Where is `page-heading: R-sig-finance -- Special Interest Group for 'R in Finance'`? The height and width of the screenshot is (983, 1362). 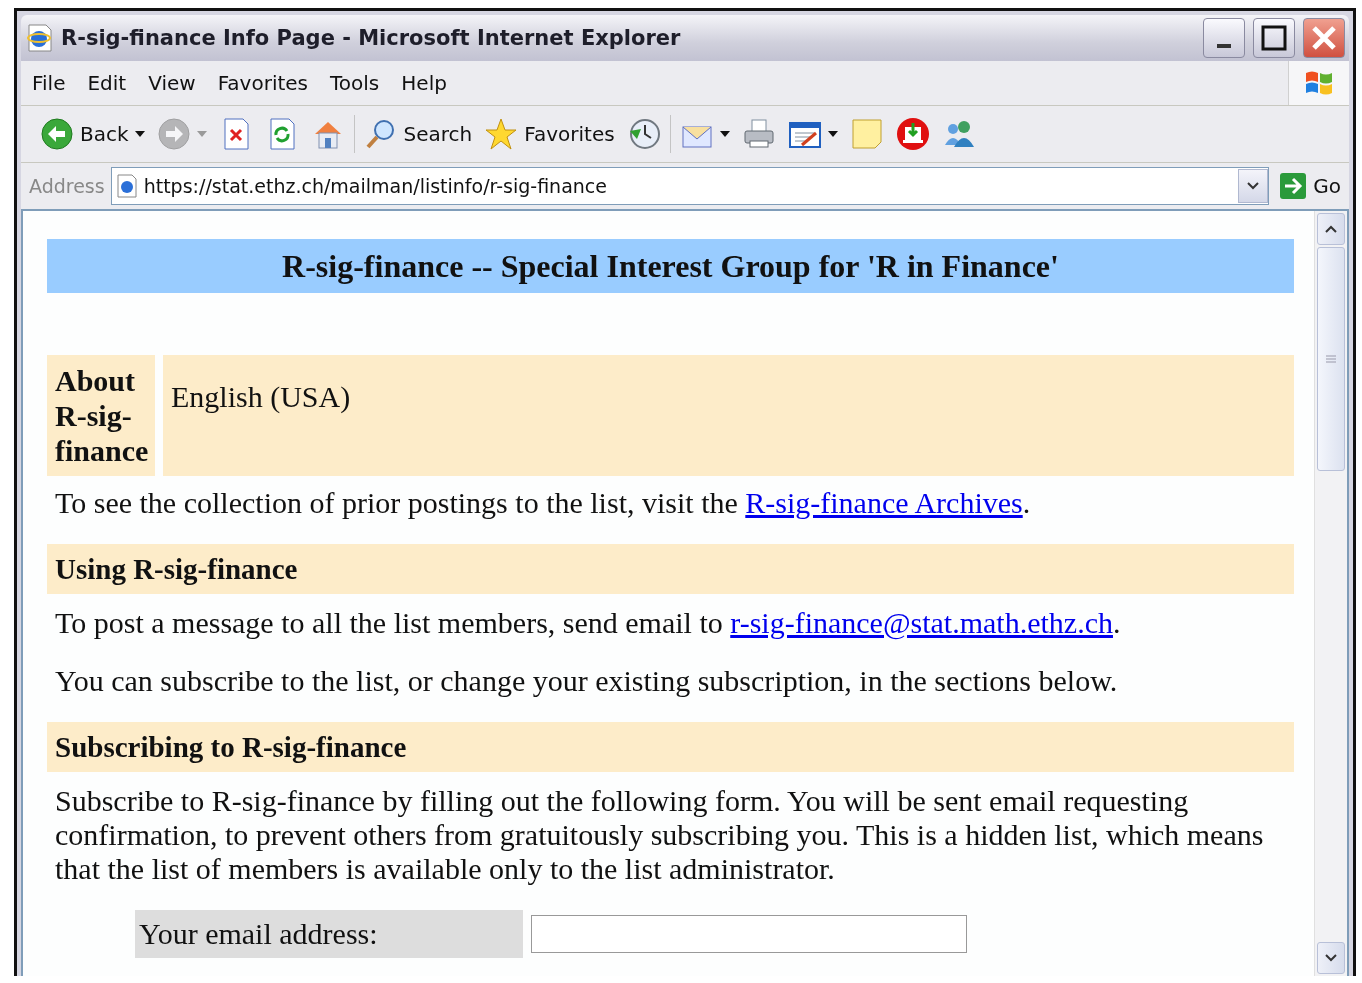
page-heading: R-sig-finance -- Special Interest Group for 'R in Finance' is located at coordinates (670, 266).